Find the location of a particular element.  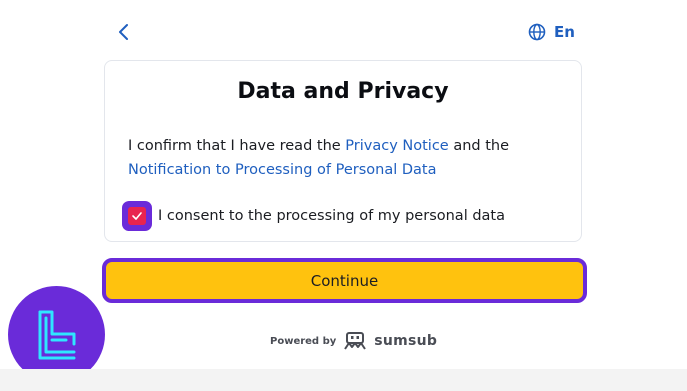

language-label: En is located at coordinates (564, 32).